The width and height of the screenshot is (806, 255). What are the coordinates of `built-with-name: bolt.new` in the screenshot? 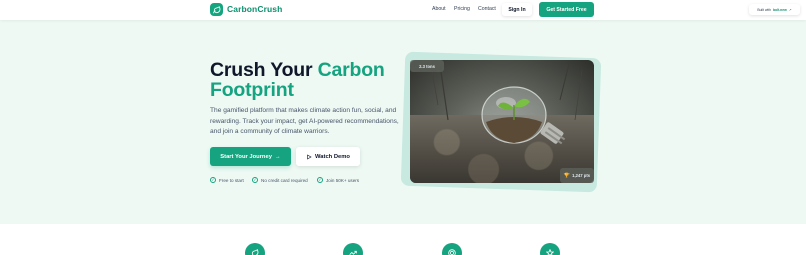 It's located at (779, 9).